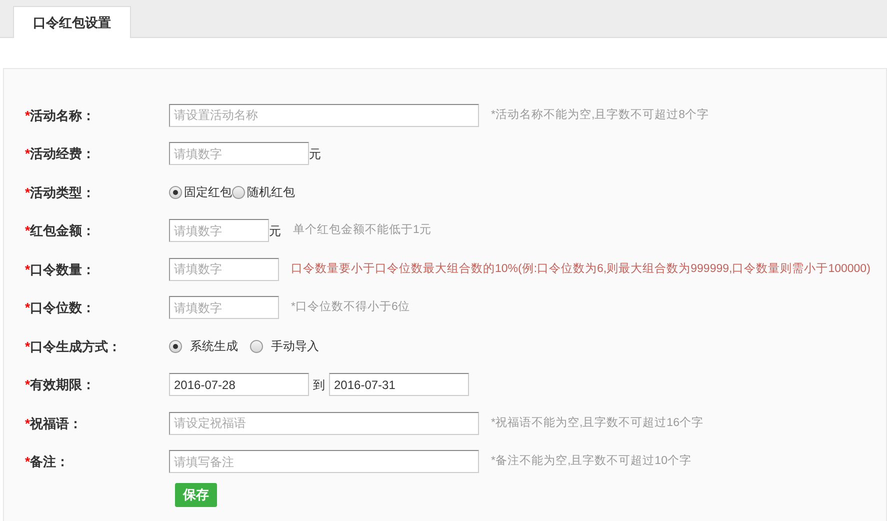 The width and height of the screenshot is (887, 521). Describe the element at coordinates (63, 193) in the screenshot. I see `field-label: 活动类型：` at that location.